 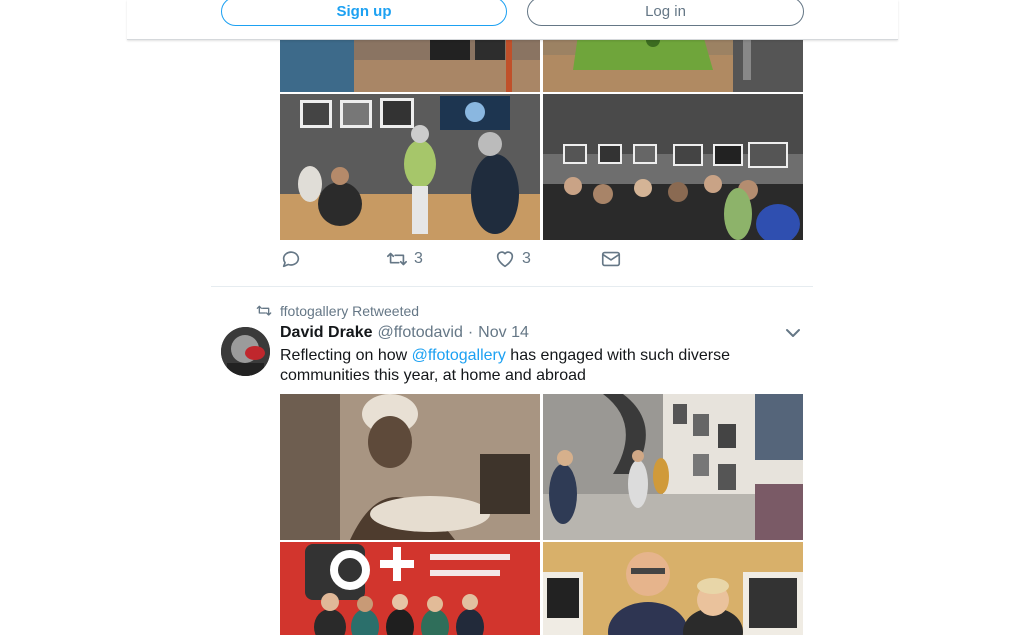 I want to click on like-button: 3, so click(x=512, y=259).